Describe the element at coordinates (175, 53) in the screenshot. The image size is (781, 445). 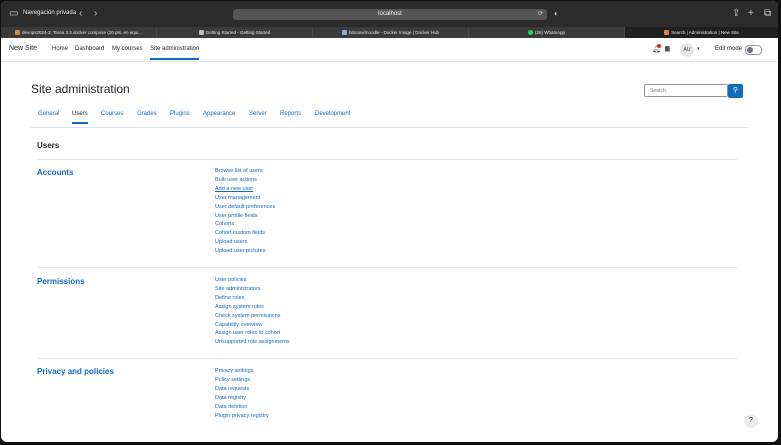
I see `nav-site-administration: Site administration` at that location.